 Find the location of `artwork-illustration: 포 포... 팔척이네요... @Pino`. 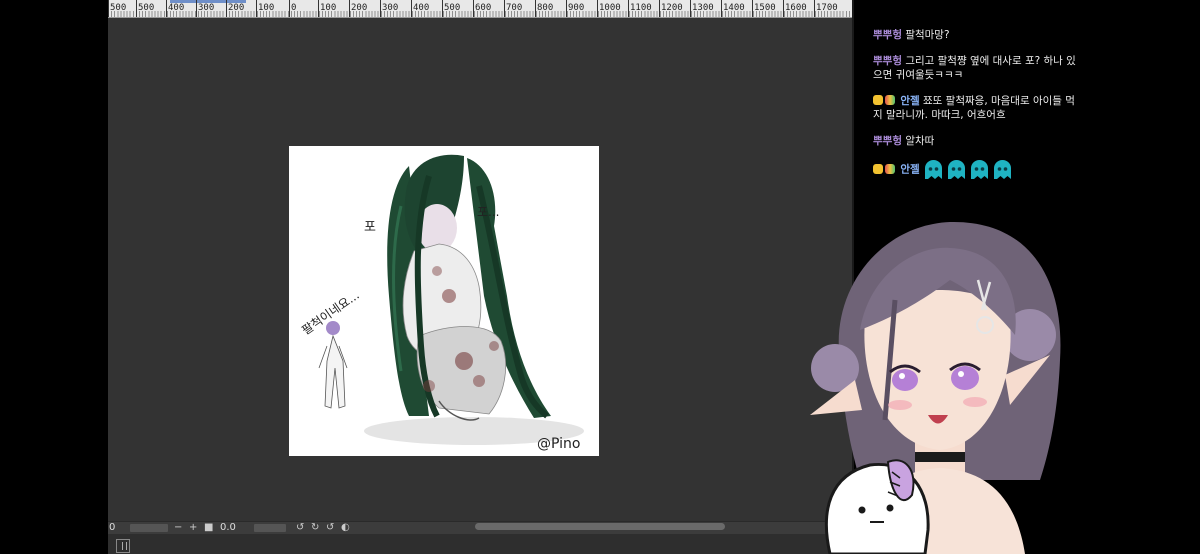

artwork-illustration: 포 포... 팔척이네요... @Pino is located at coordinates (441, 303).